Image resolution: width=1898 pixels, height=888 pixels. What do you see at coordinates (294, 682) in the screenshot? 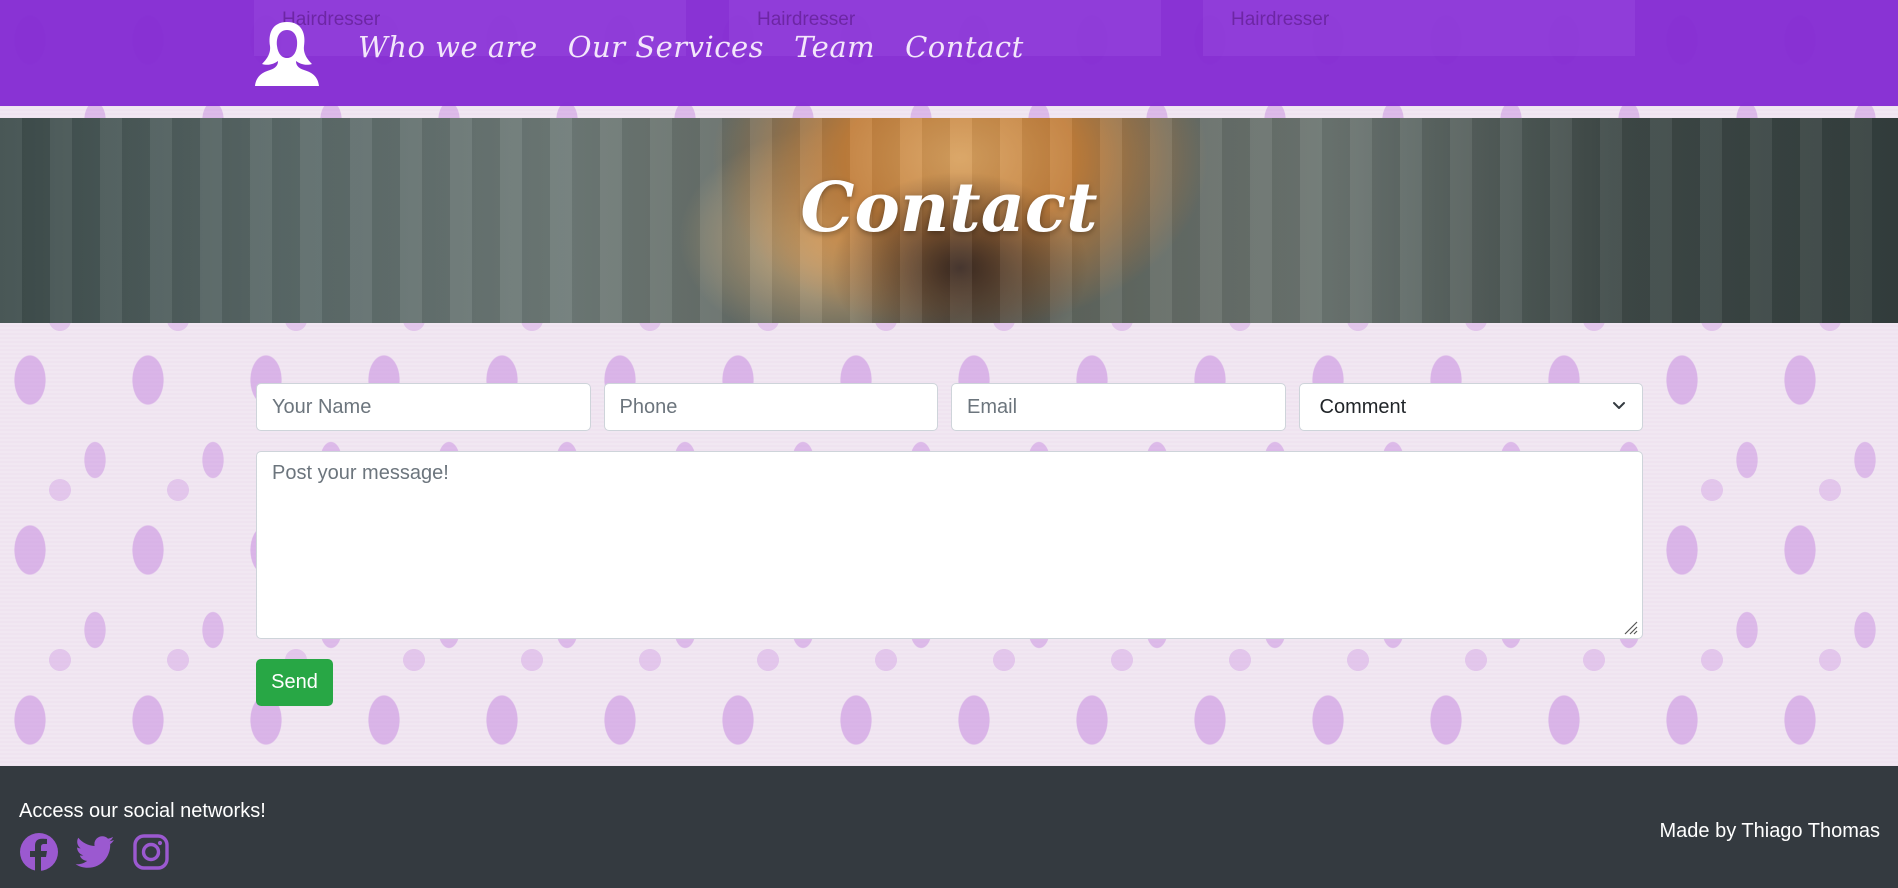
I see `send-button: Send` at bounding box center [294, 682].